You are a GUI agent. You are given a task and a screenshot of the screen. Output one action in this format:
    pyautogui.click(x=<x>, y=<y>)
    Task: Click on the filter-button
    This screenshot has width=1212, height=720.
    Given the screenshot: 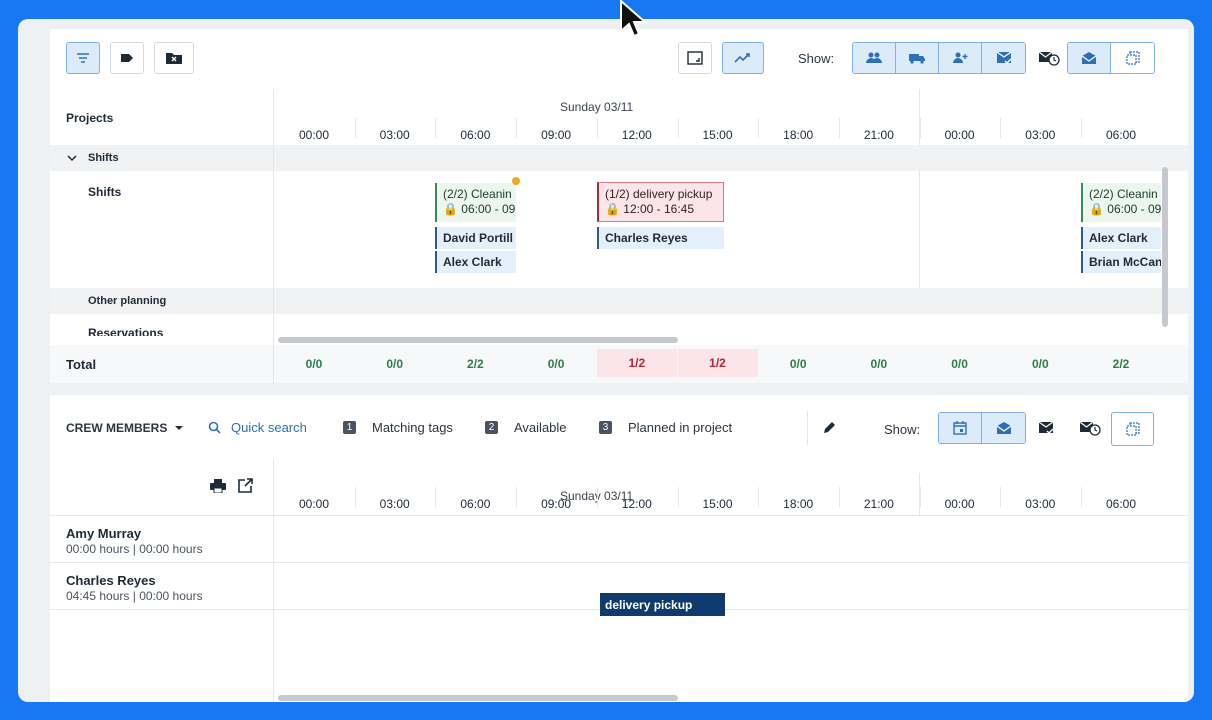 What is the action you would take?
    pyautogui.click(x=83, y=58)
    